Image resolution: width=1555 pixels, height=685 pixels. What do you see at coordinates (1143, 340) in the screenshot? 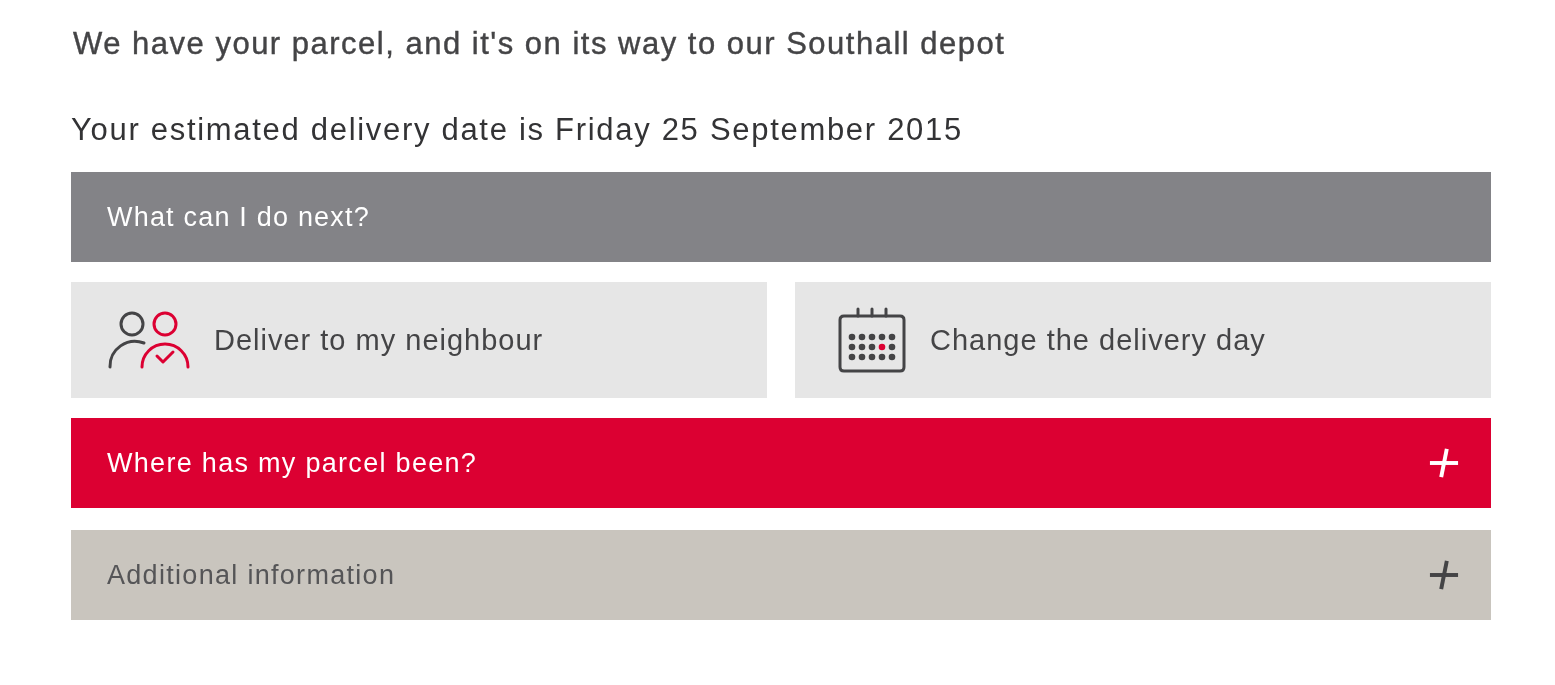
I see `action-button: Change the delivery day` at bounding box center [1143, 340].